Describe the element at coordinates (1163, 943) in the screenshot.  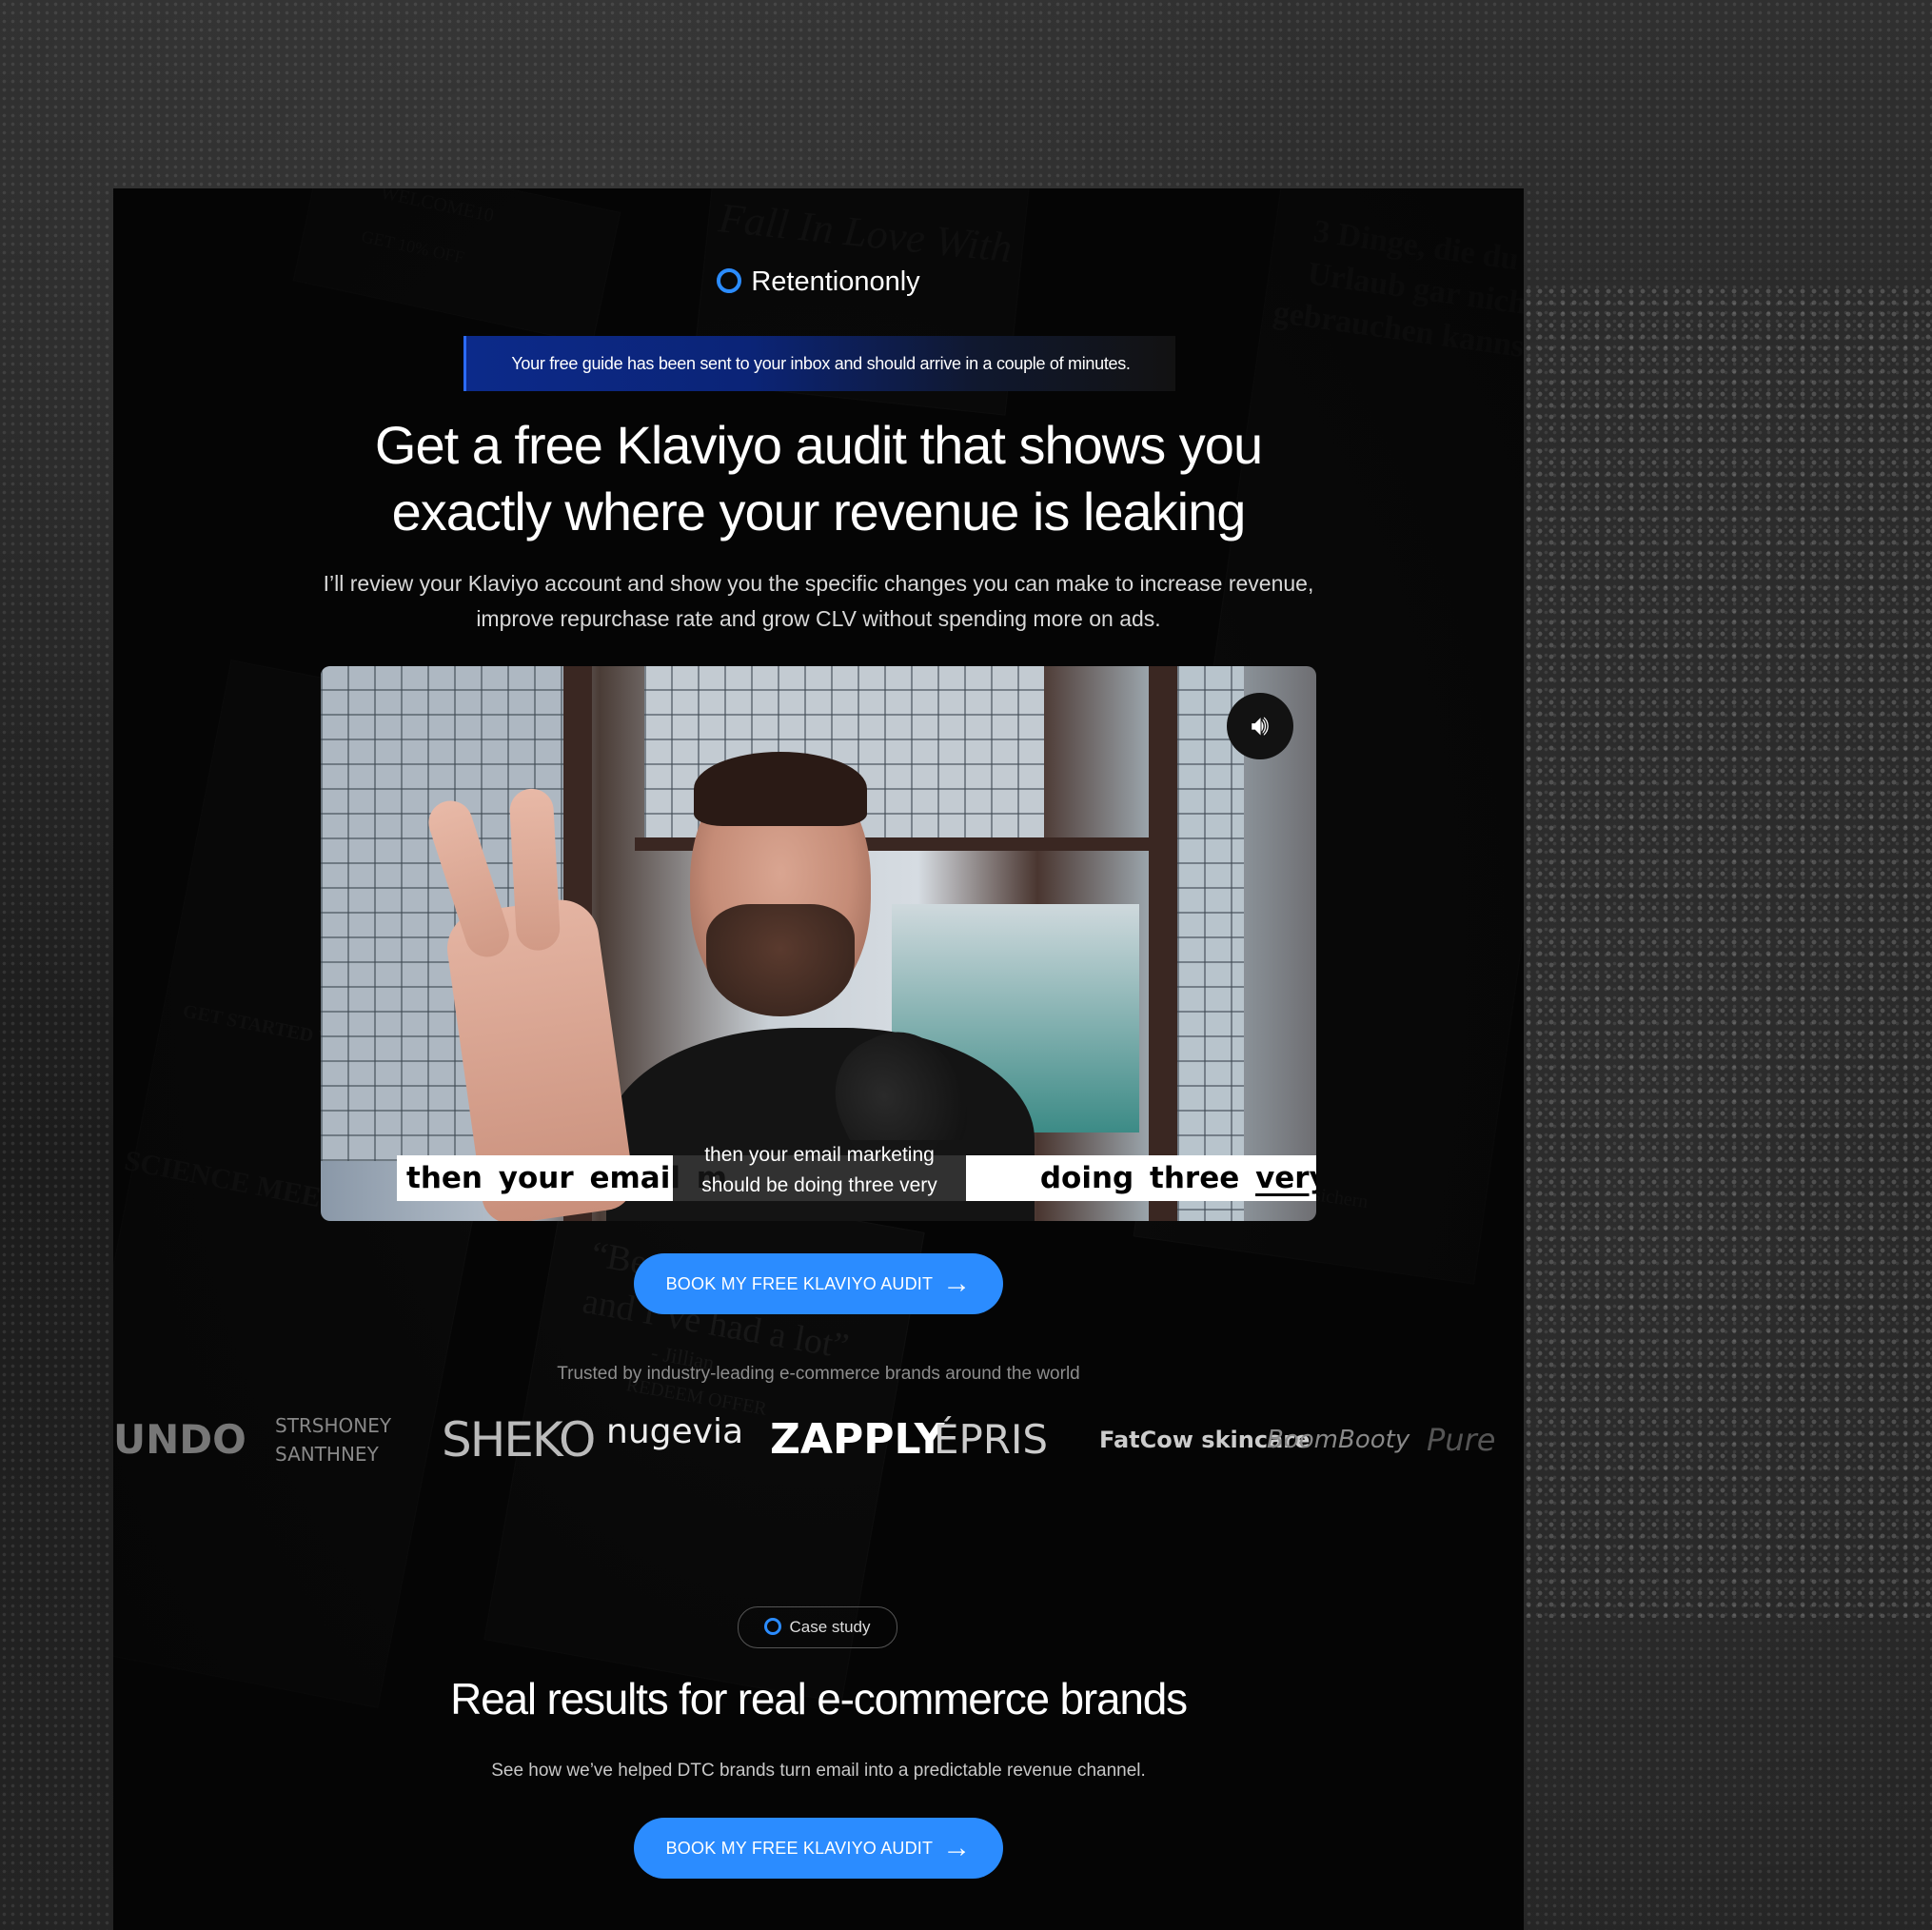
I see `window-frame-right` at that location.